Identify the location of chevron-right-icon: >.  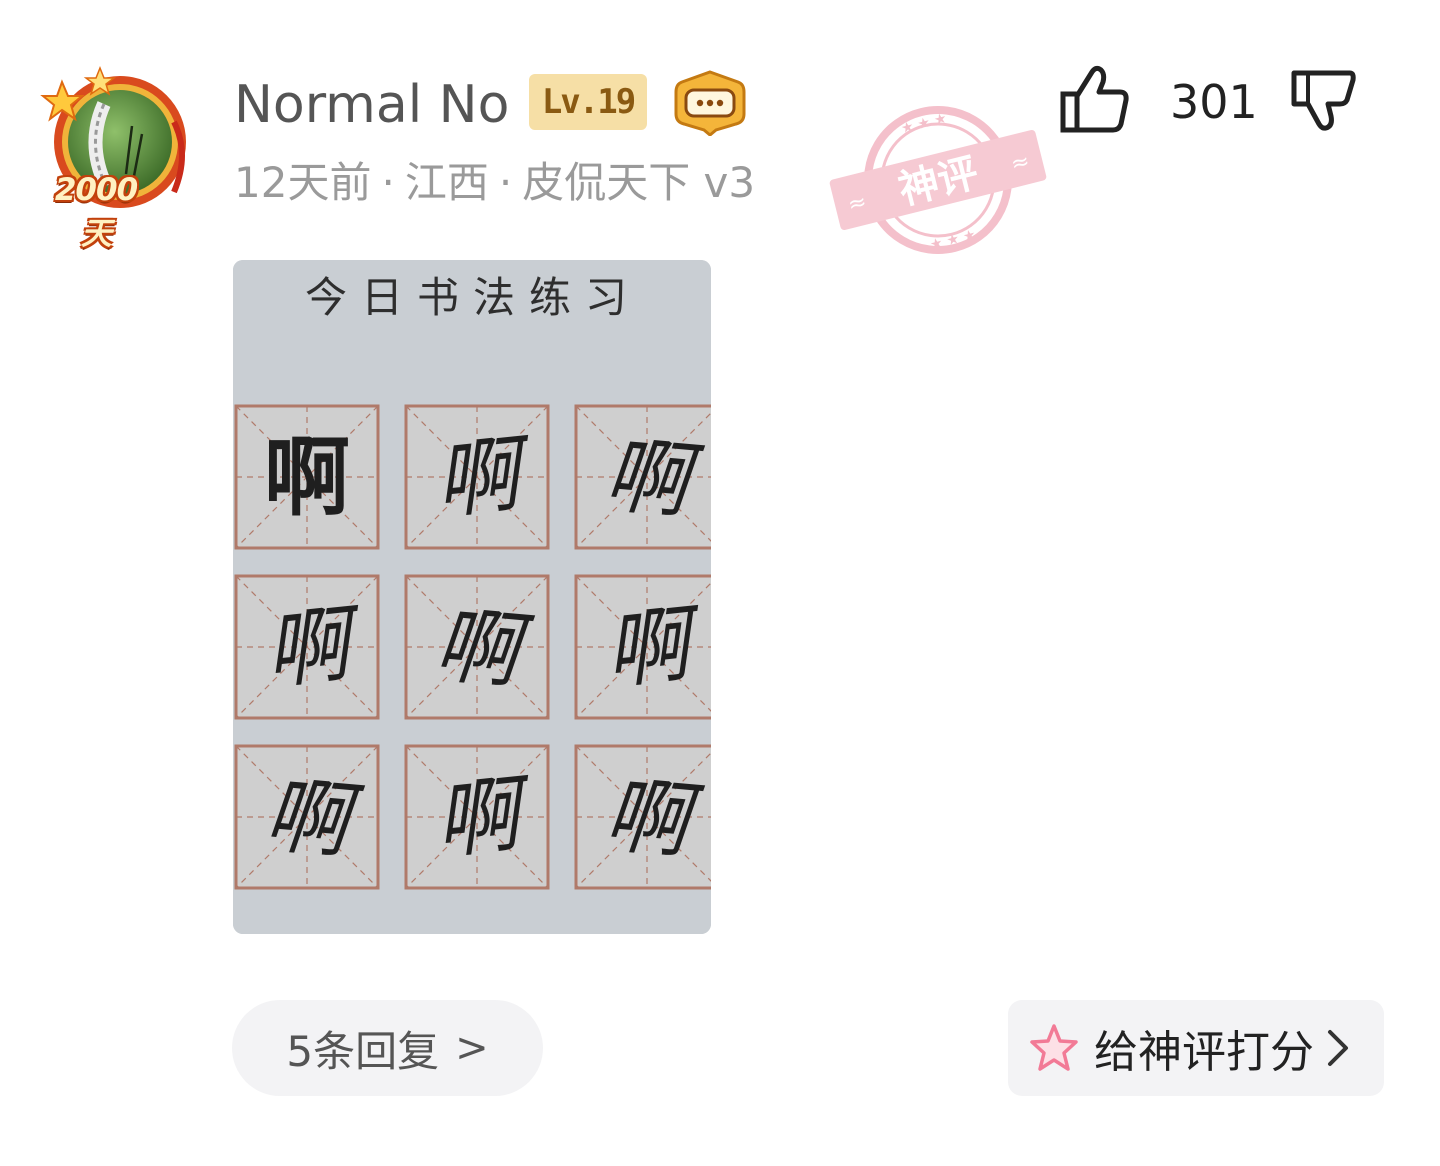
(472, 1048).